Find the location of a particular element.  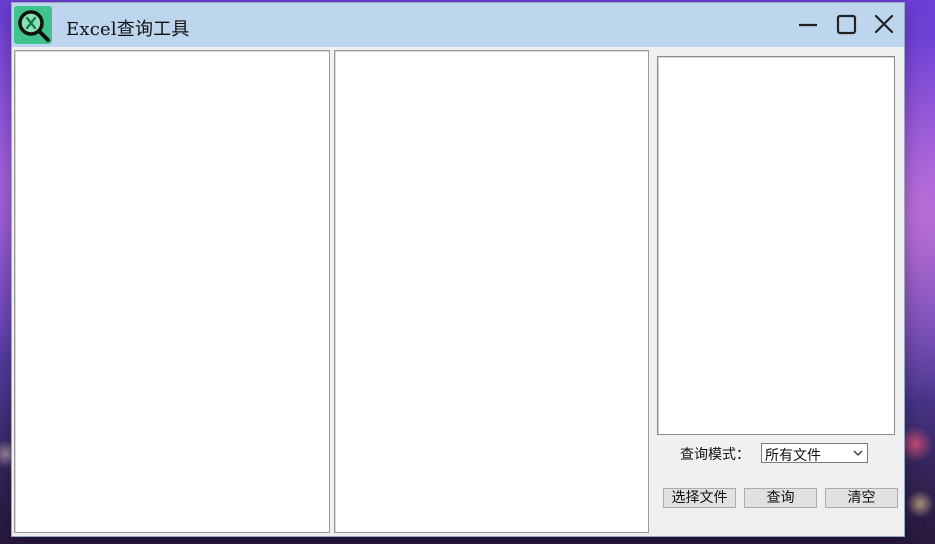

query-mode-select: 所有文件 is located at coordinates (814, 453).